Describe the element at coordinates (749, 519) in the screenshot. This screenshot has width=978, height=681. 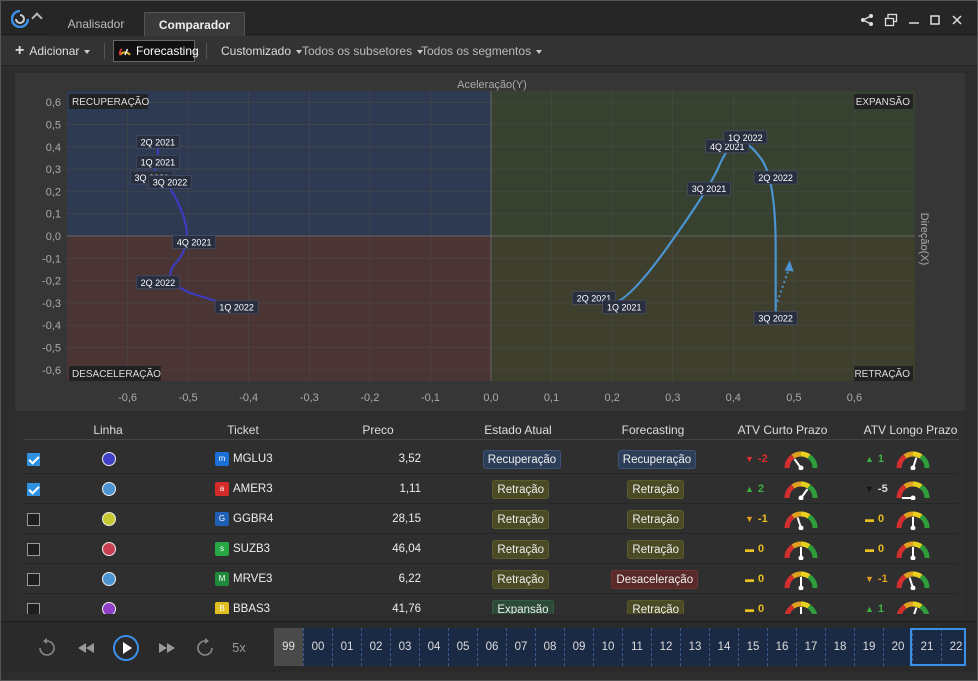
I see `trend-icon: ▼` at that location.